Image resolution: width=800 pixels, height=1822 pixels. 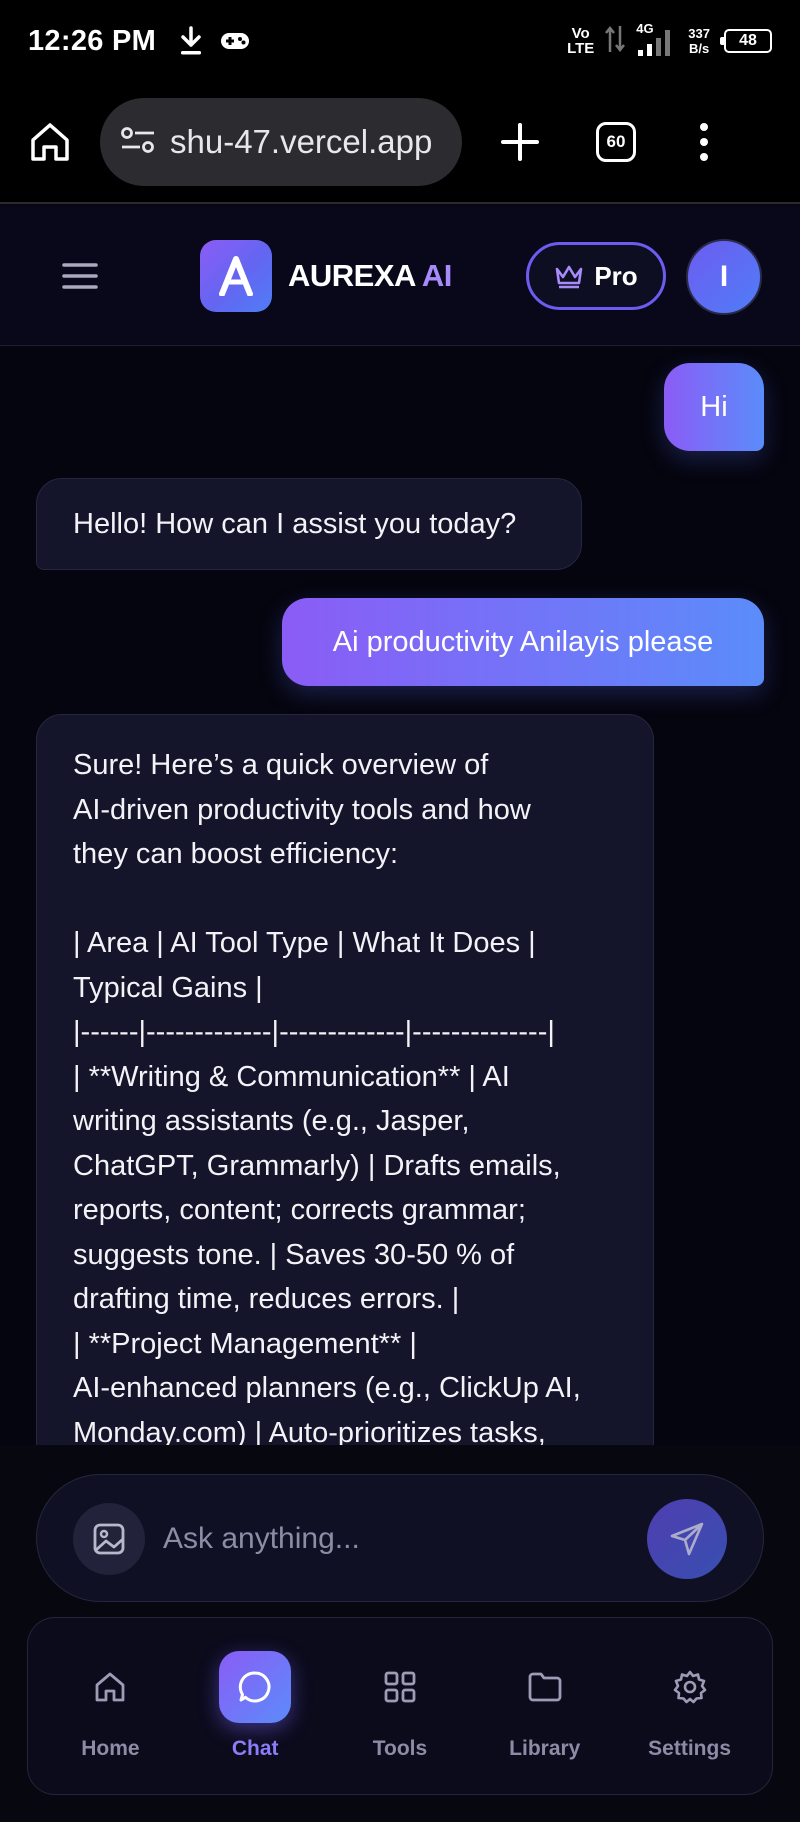 What do you see at coordinates (400, 1748) in the screenshot?
I see `nav-label: Tools` at bounding box center [400, 1748].